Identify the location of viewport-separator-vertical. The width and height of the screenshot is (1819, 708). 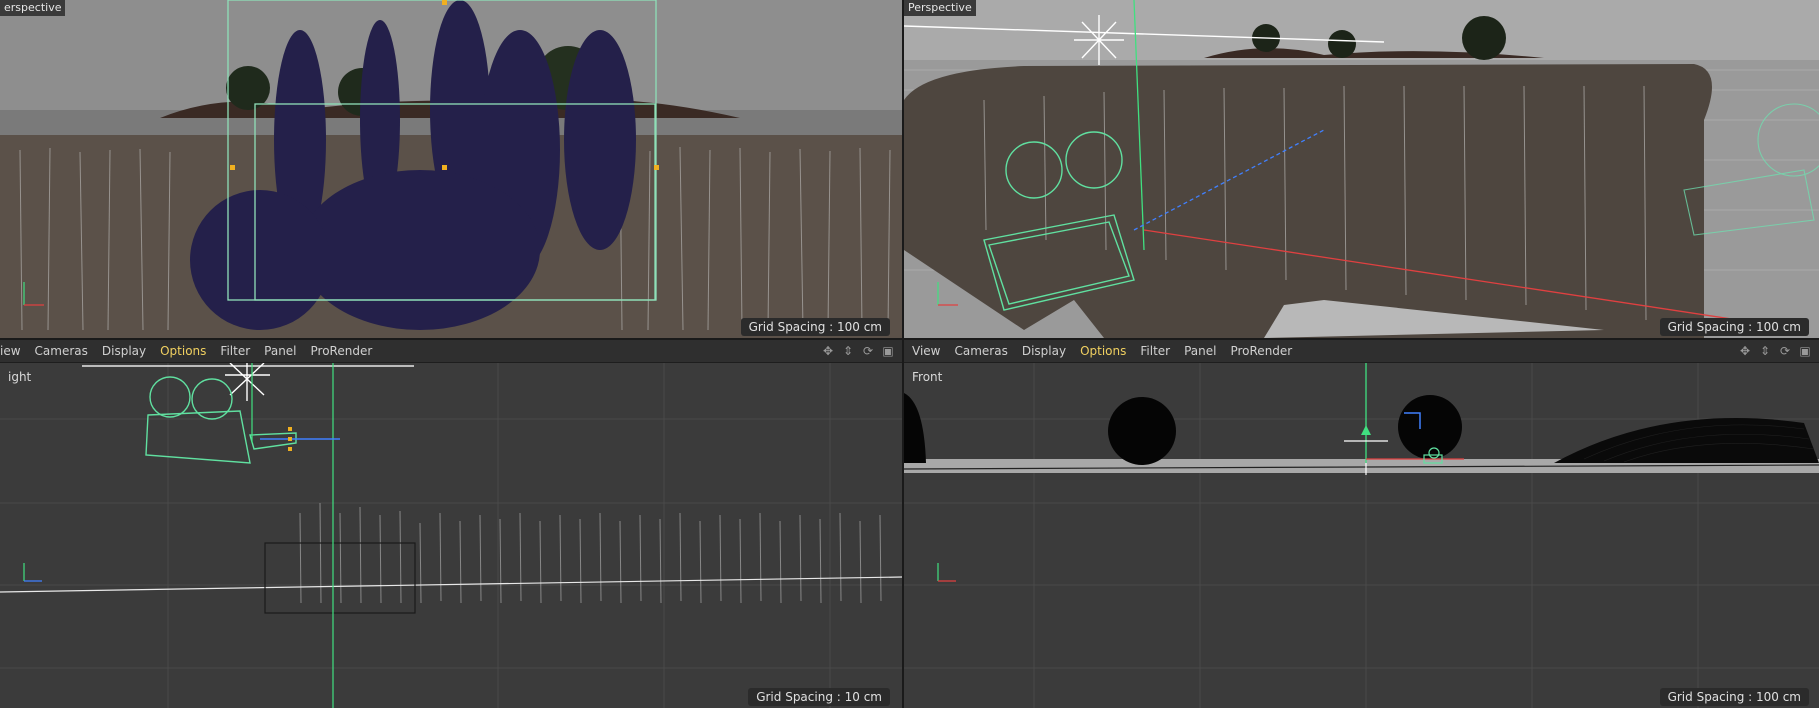
(903, 354).